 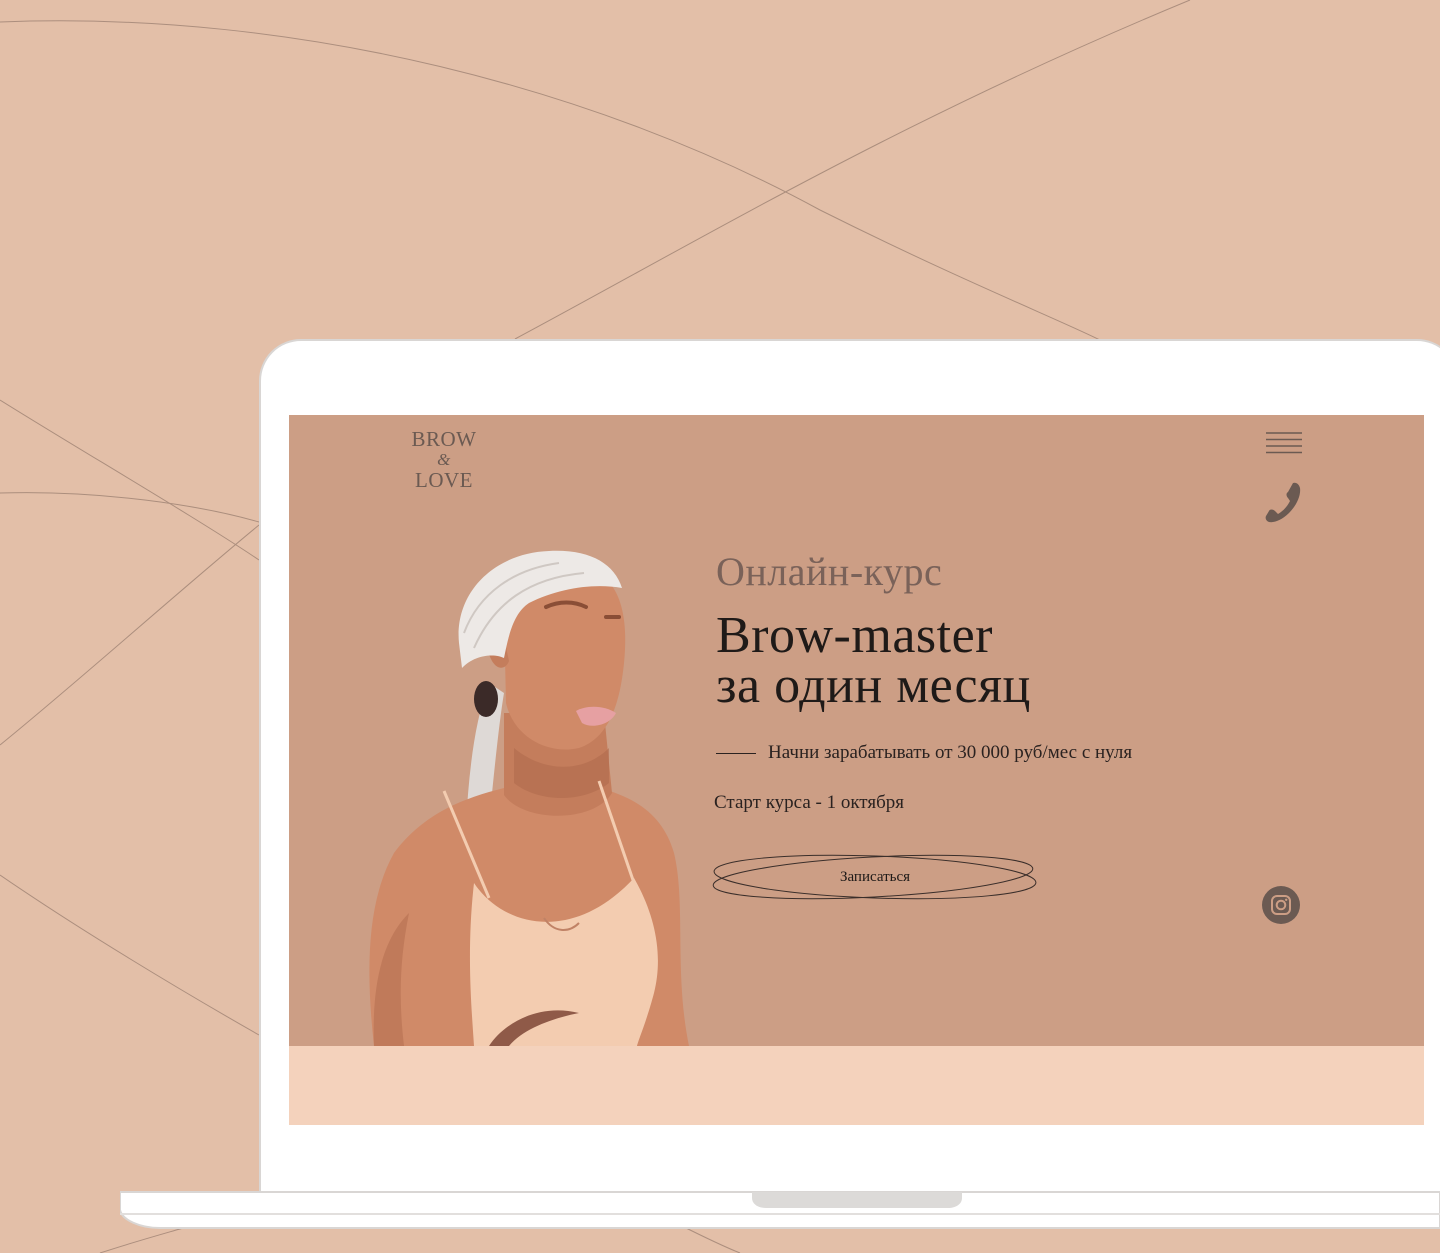 I want to click on brand-logo: BROW & LOVE, so click(x=444, y=460).